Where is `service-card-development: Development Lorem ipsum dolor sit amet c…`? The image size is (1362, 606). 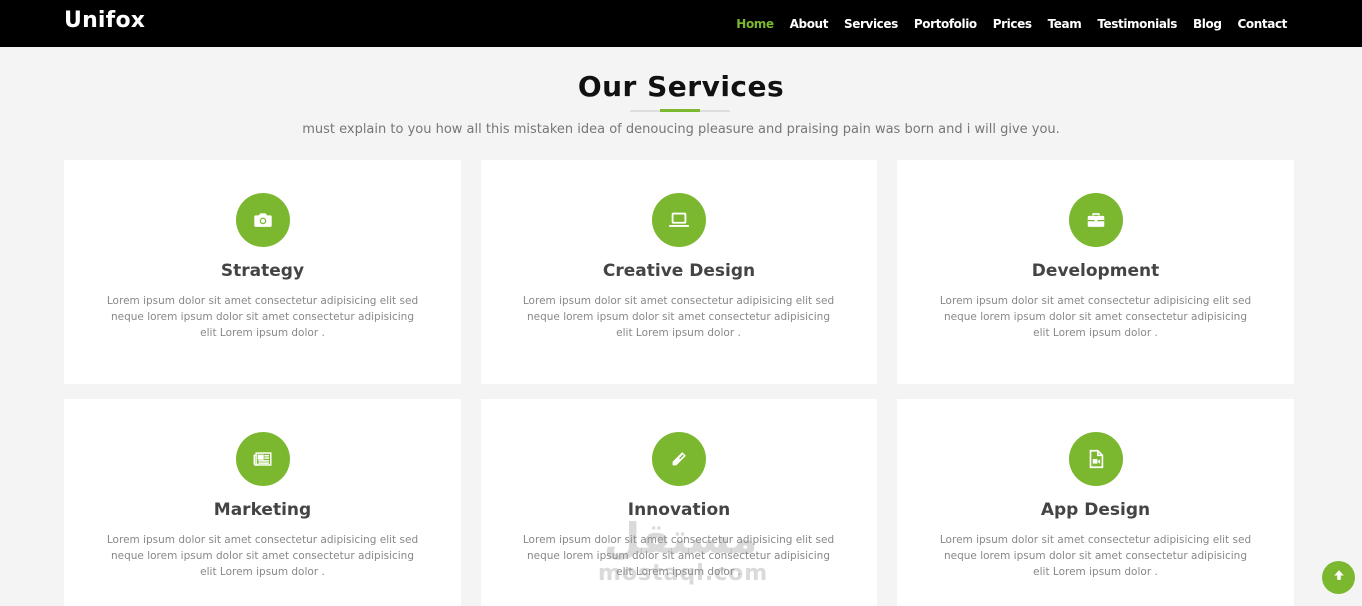 service-card-development: Development Lorem ipsum dolor sit amet c… is located at coordinates (1095, 272).